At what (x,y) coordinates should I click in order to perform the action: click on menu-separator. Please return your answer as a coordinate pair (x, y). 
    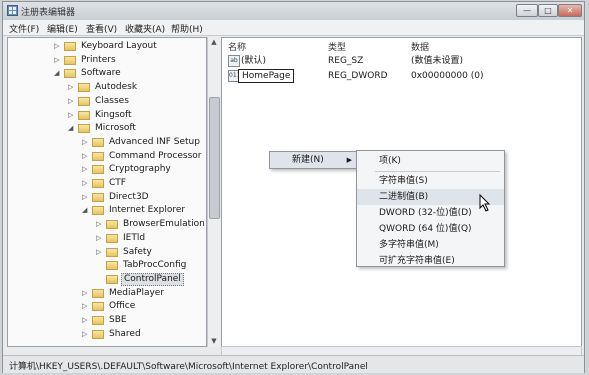
    Looking at the image, I should click on (437, 171).